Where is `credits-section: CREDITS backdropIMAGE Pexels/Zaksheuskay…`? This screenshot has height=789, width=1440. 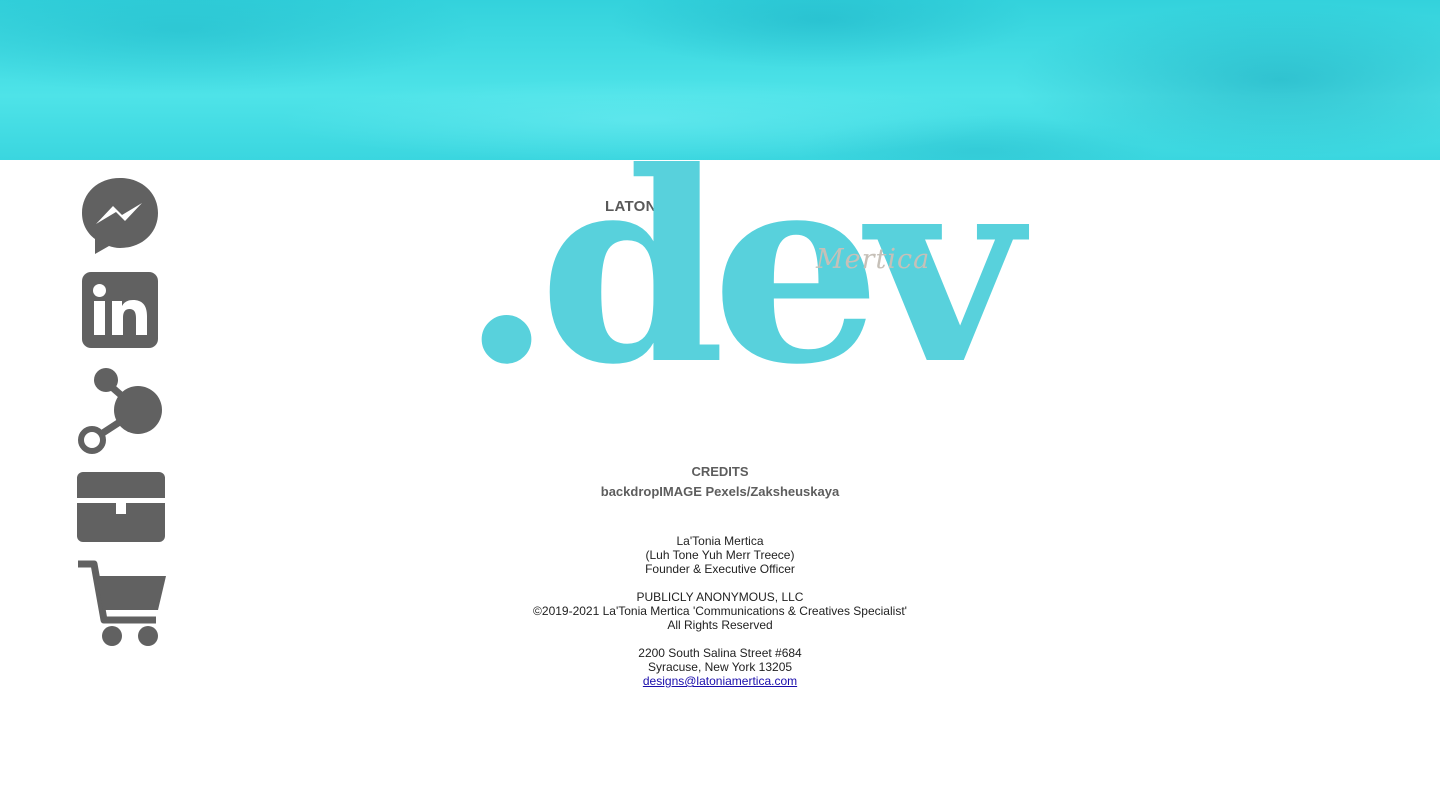 credits-section: CREDITS backdropIMAGE Pexels/Zaksheuskay… is located at coordinates (720, 482).